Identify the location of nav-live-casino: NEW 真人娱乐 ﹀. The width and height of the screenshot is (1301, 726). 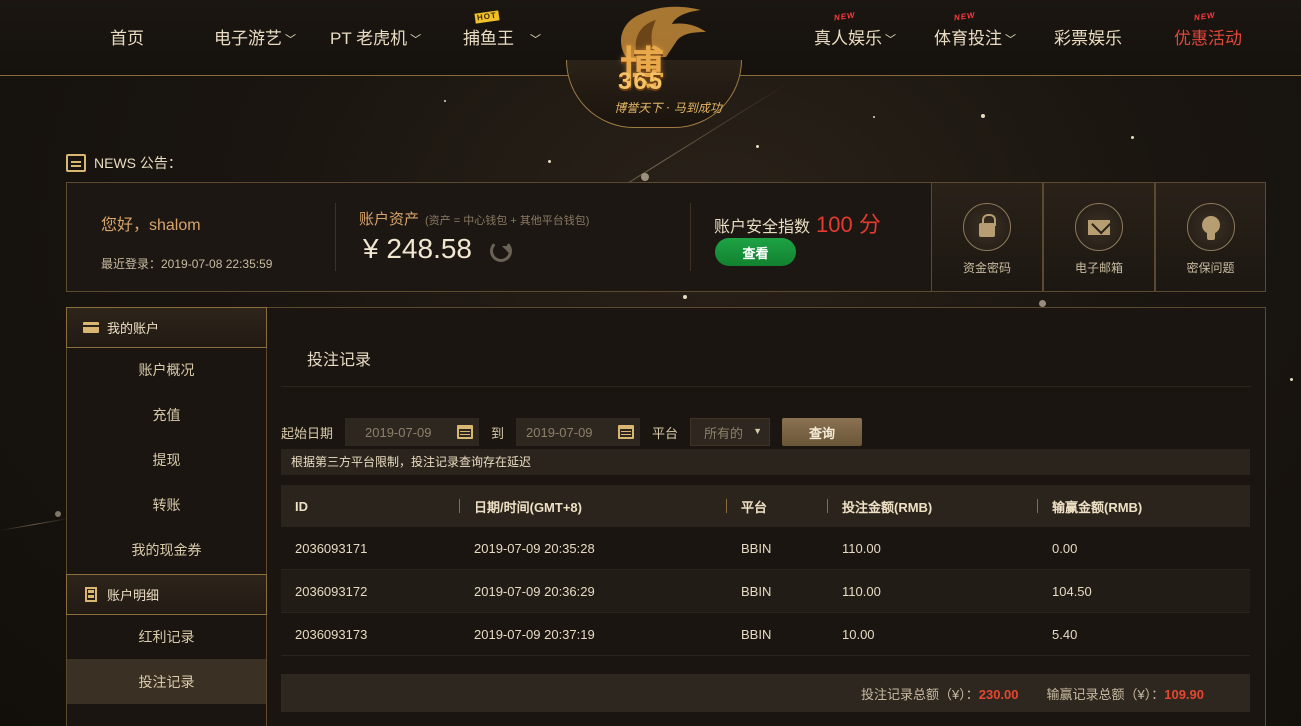
(855, 30).